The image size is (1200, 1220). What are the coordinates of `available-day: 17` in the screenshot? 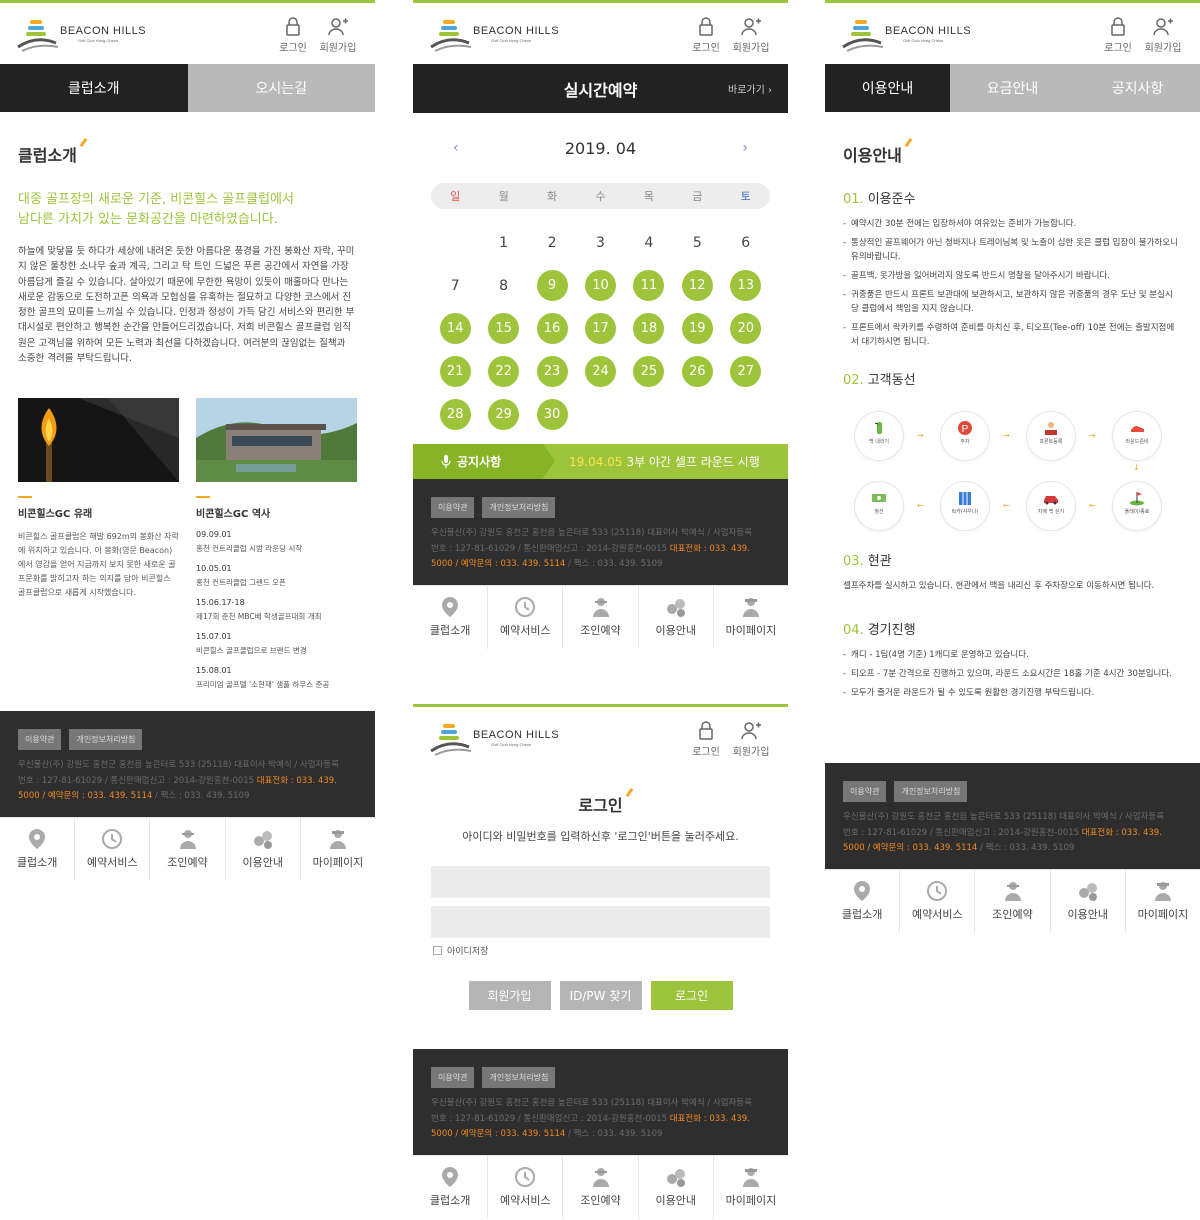 It's located at (600, 328).